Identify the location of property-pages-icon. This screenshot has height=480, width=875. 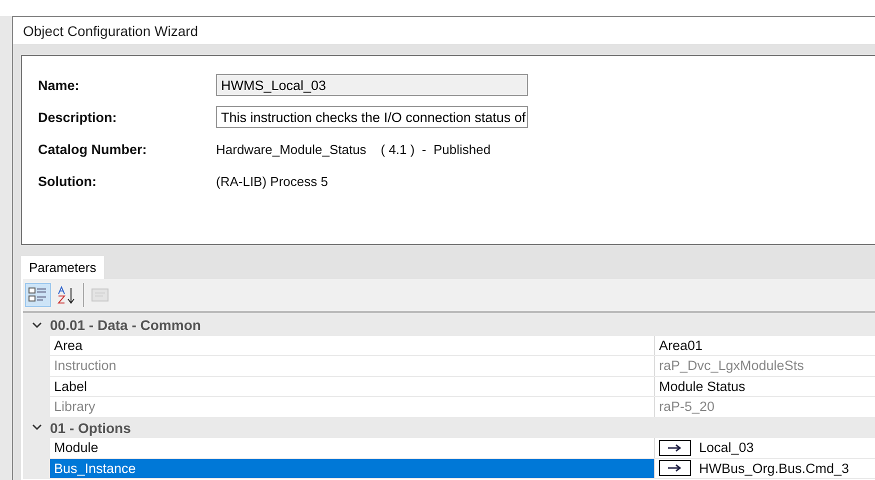
(100, 295).